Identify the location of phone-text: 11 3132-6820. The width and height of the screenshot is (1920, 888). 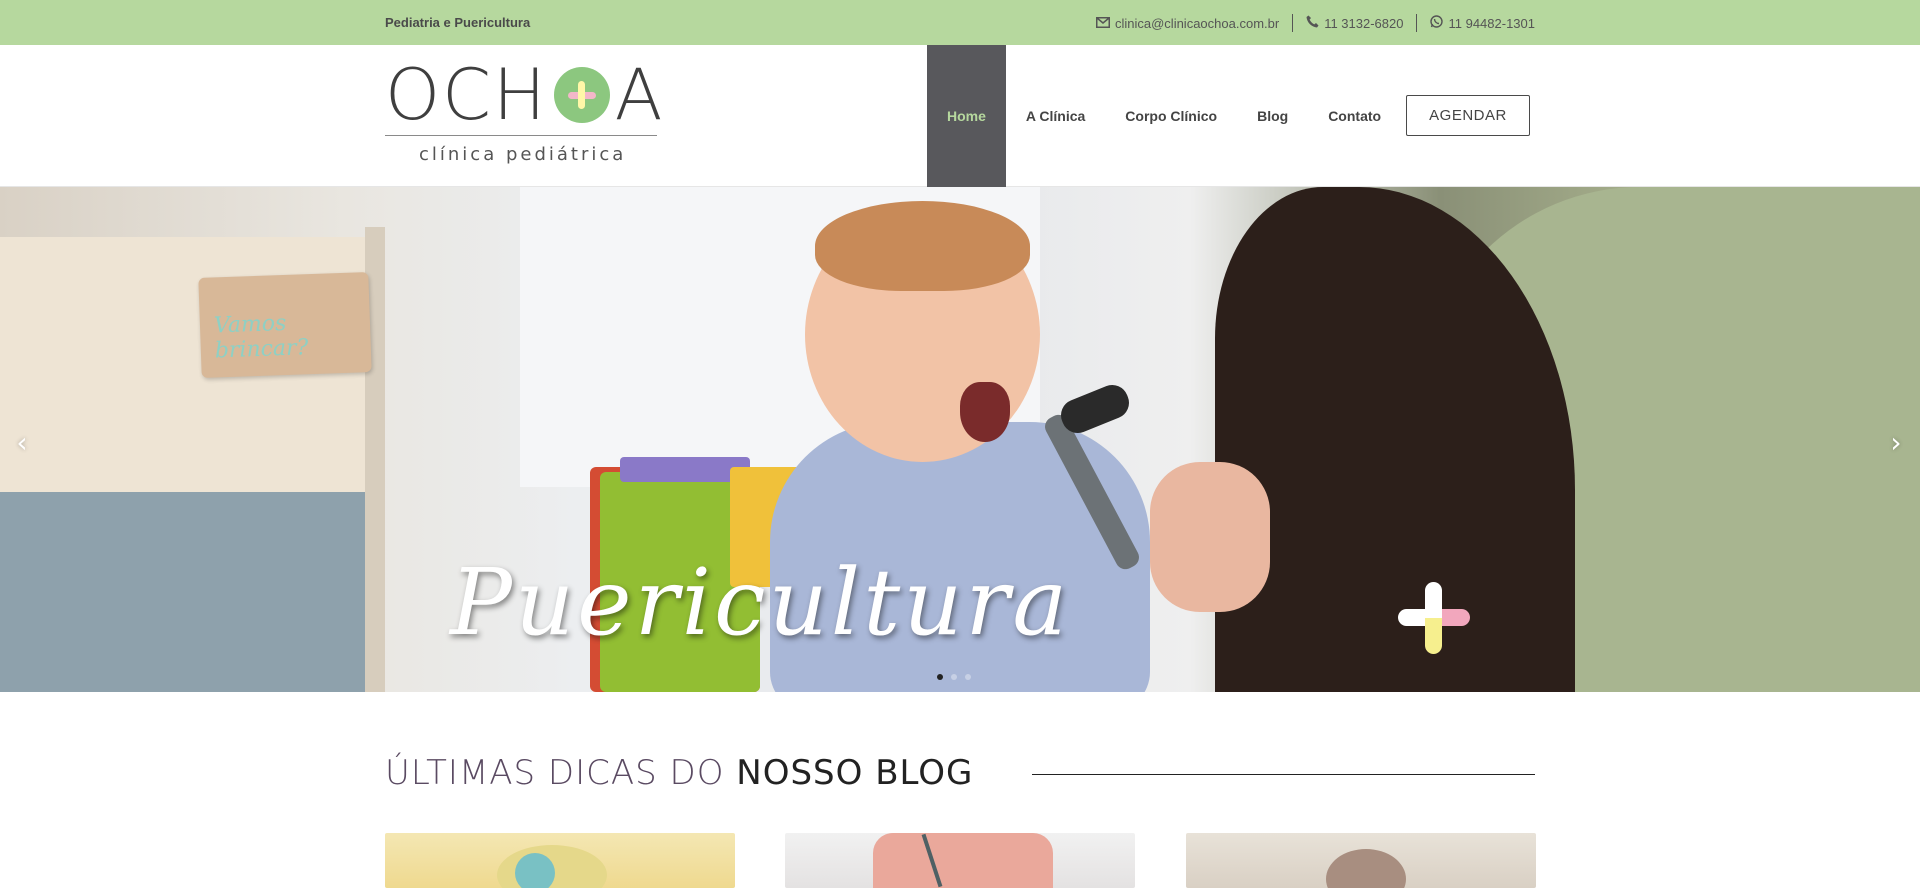
(1364, 23).